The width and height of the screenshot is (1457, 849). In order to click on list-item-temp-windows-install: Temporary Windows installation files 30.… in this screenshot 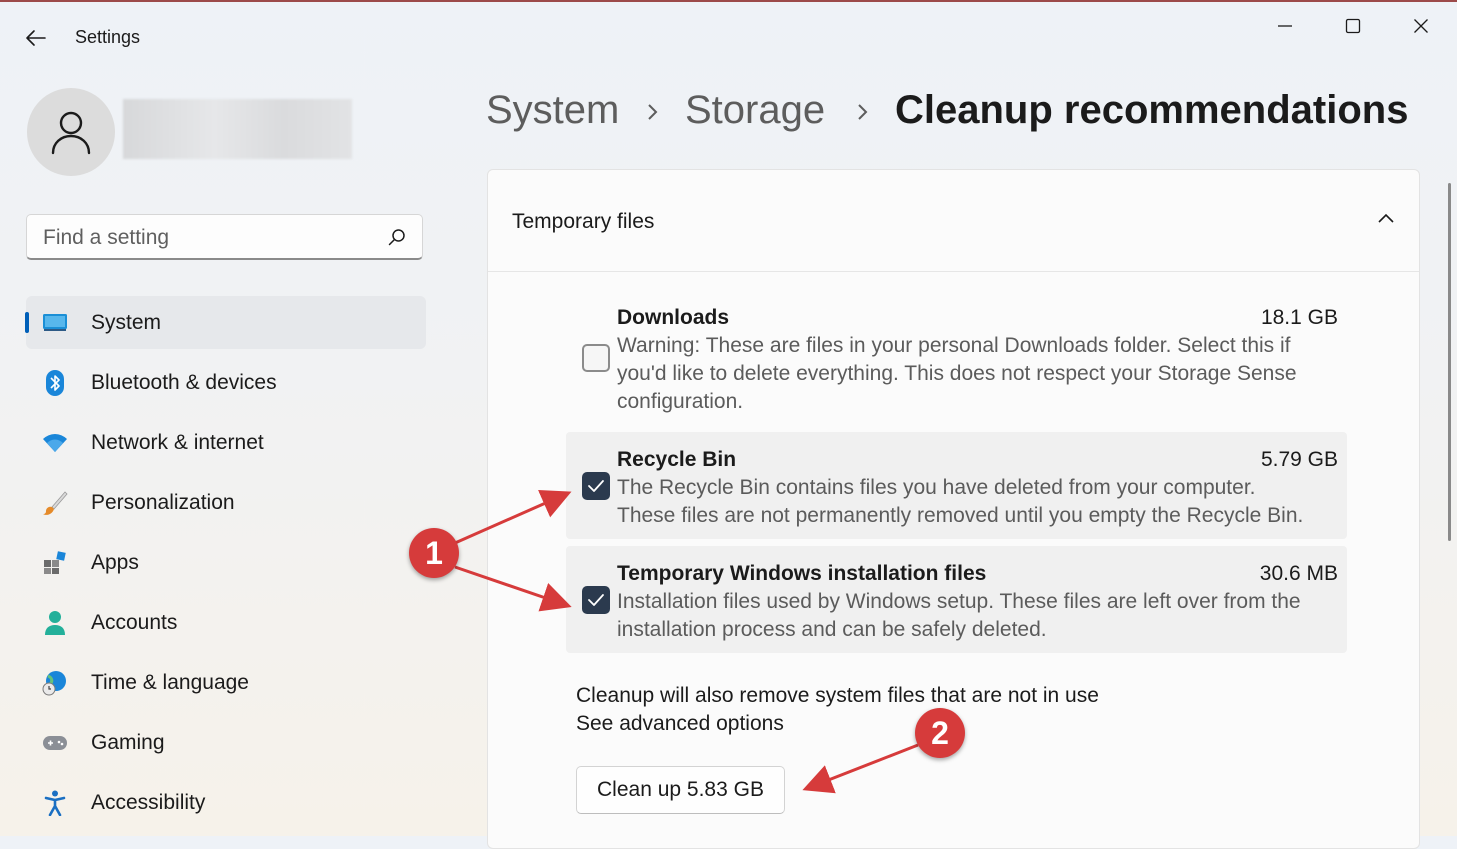, I will do `click(956, 599)`.